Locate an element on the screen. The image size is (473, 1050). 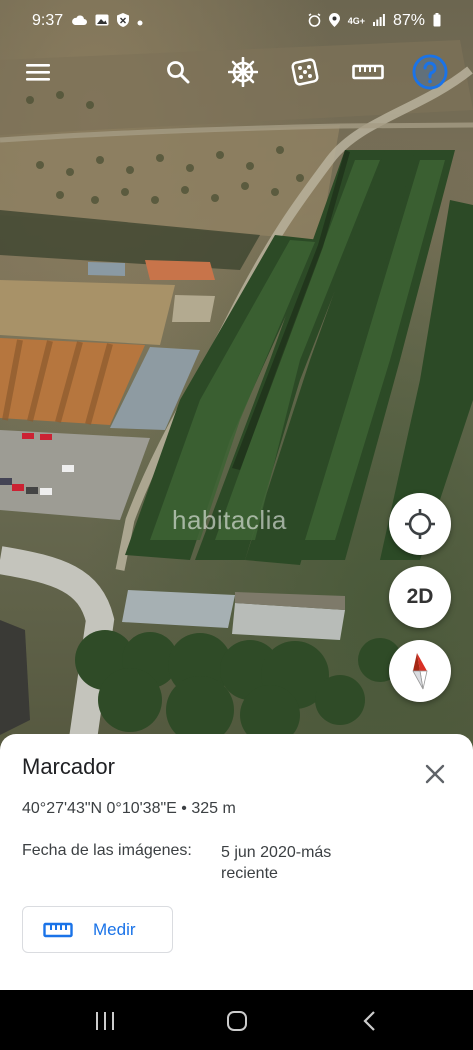
close-icon is located at coordinates (435, 774).